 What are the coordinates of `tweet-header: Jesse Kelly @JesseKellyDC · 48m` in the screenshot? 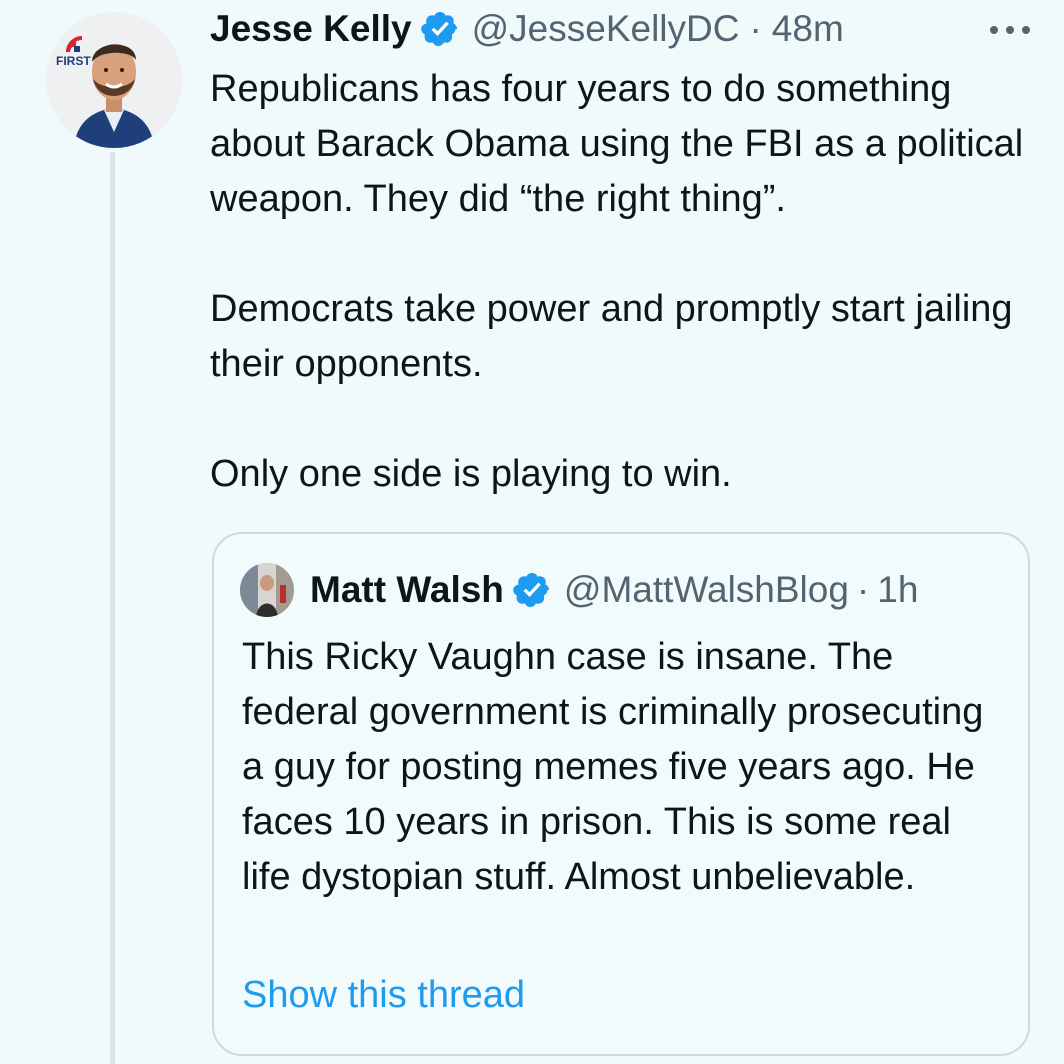 It's located at (527, 29).